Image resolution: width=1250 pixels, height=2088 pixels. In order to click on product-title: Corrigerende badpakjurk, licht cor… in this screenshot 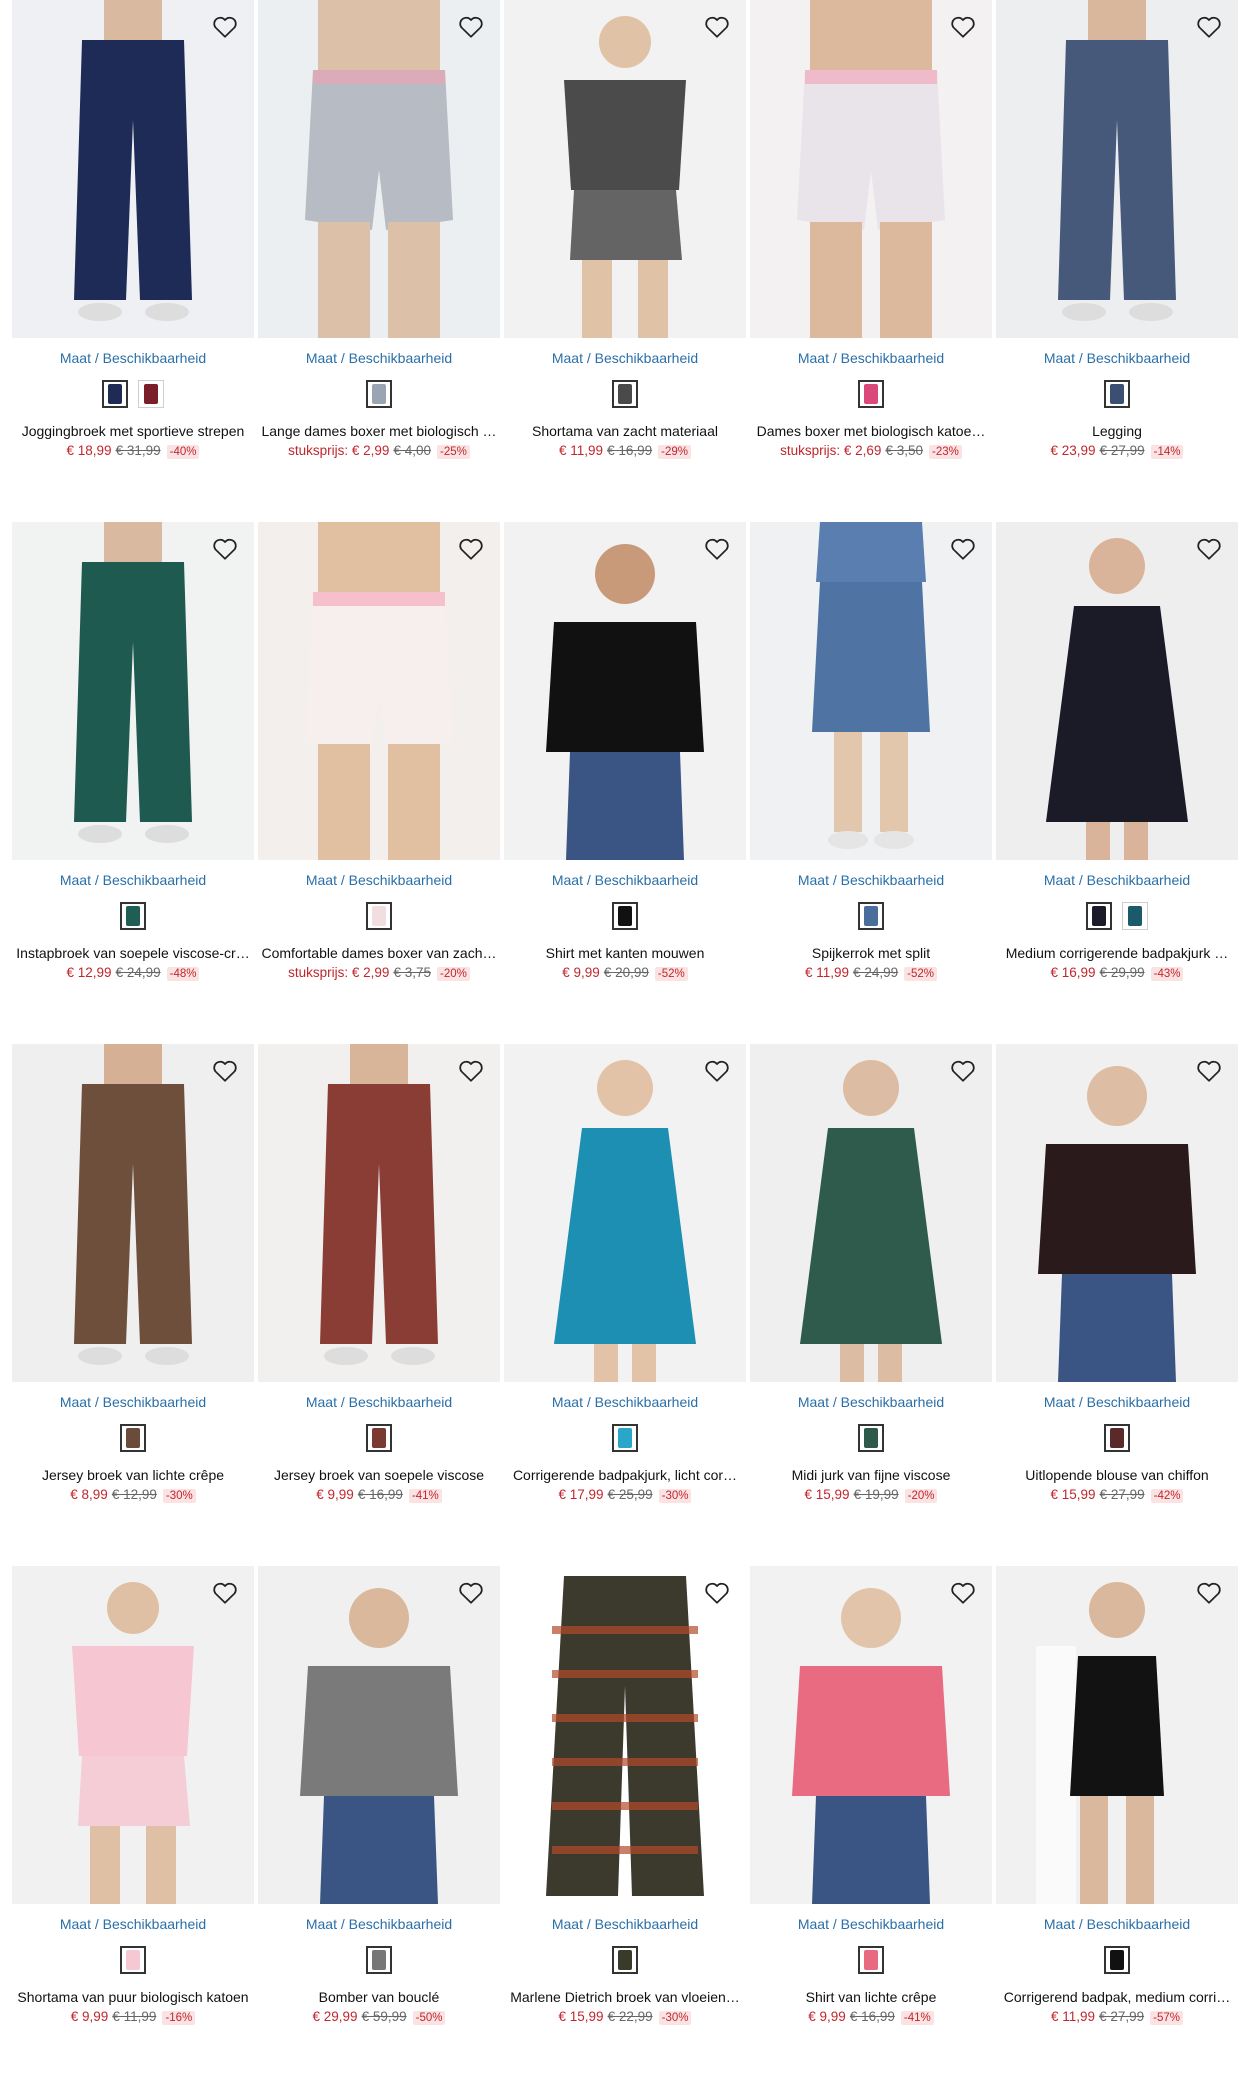, I will do `click(625, 1475)`.